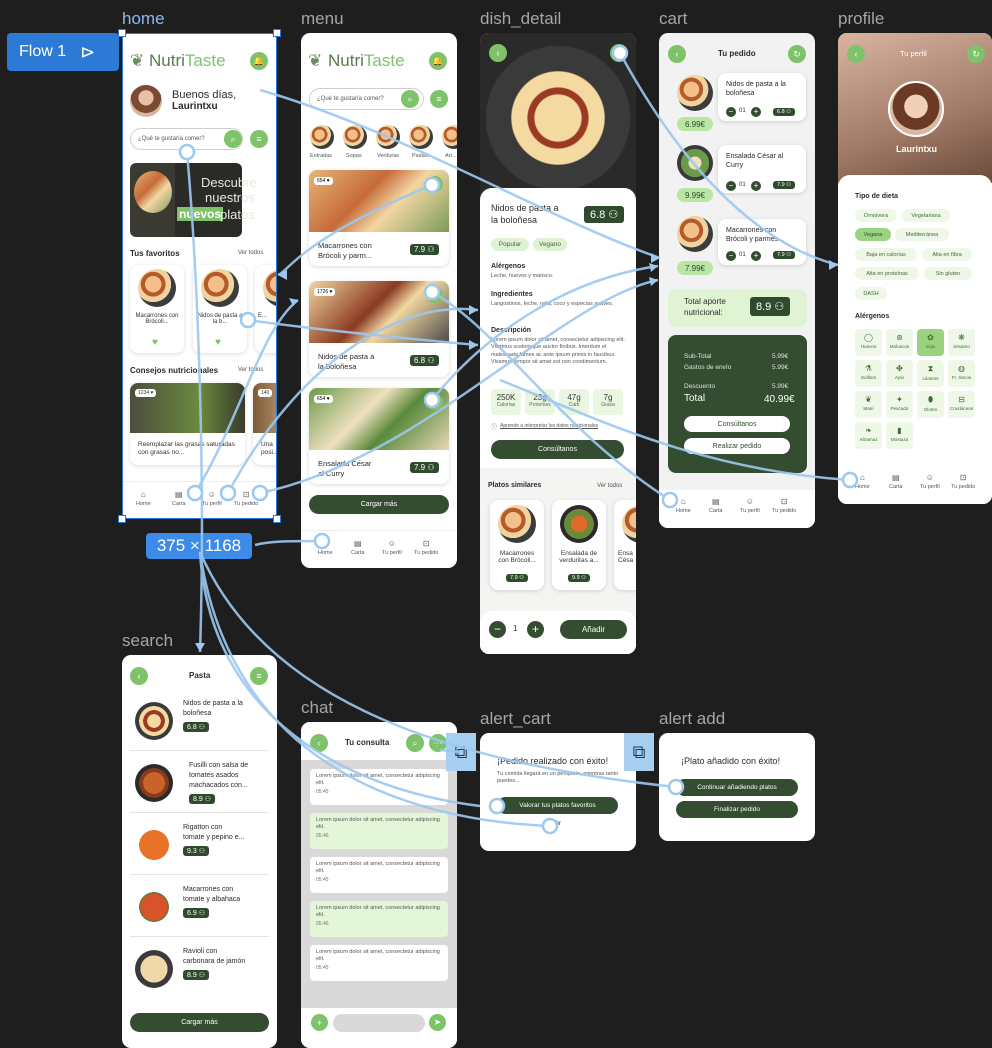 Image resolution: width=992 pixels, height=1048 pixels. What do you see at coordinates (437, 1022) in the screenshot?
I see `send-icon: ➤` at bounding box center [437, 1022].